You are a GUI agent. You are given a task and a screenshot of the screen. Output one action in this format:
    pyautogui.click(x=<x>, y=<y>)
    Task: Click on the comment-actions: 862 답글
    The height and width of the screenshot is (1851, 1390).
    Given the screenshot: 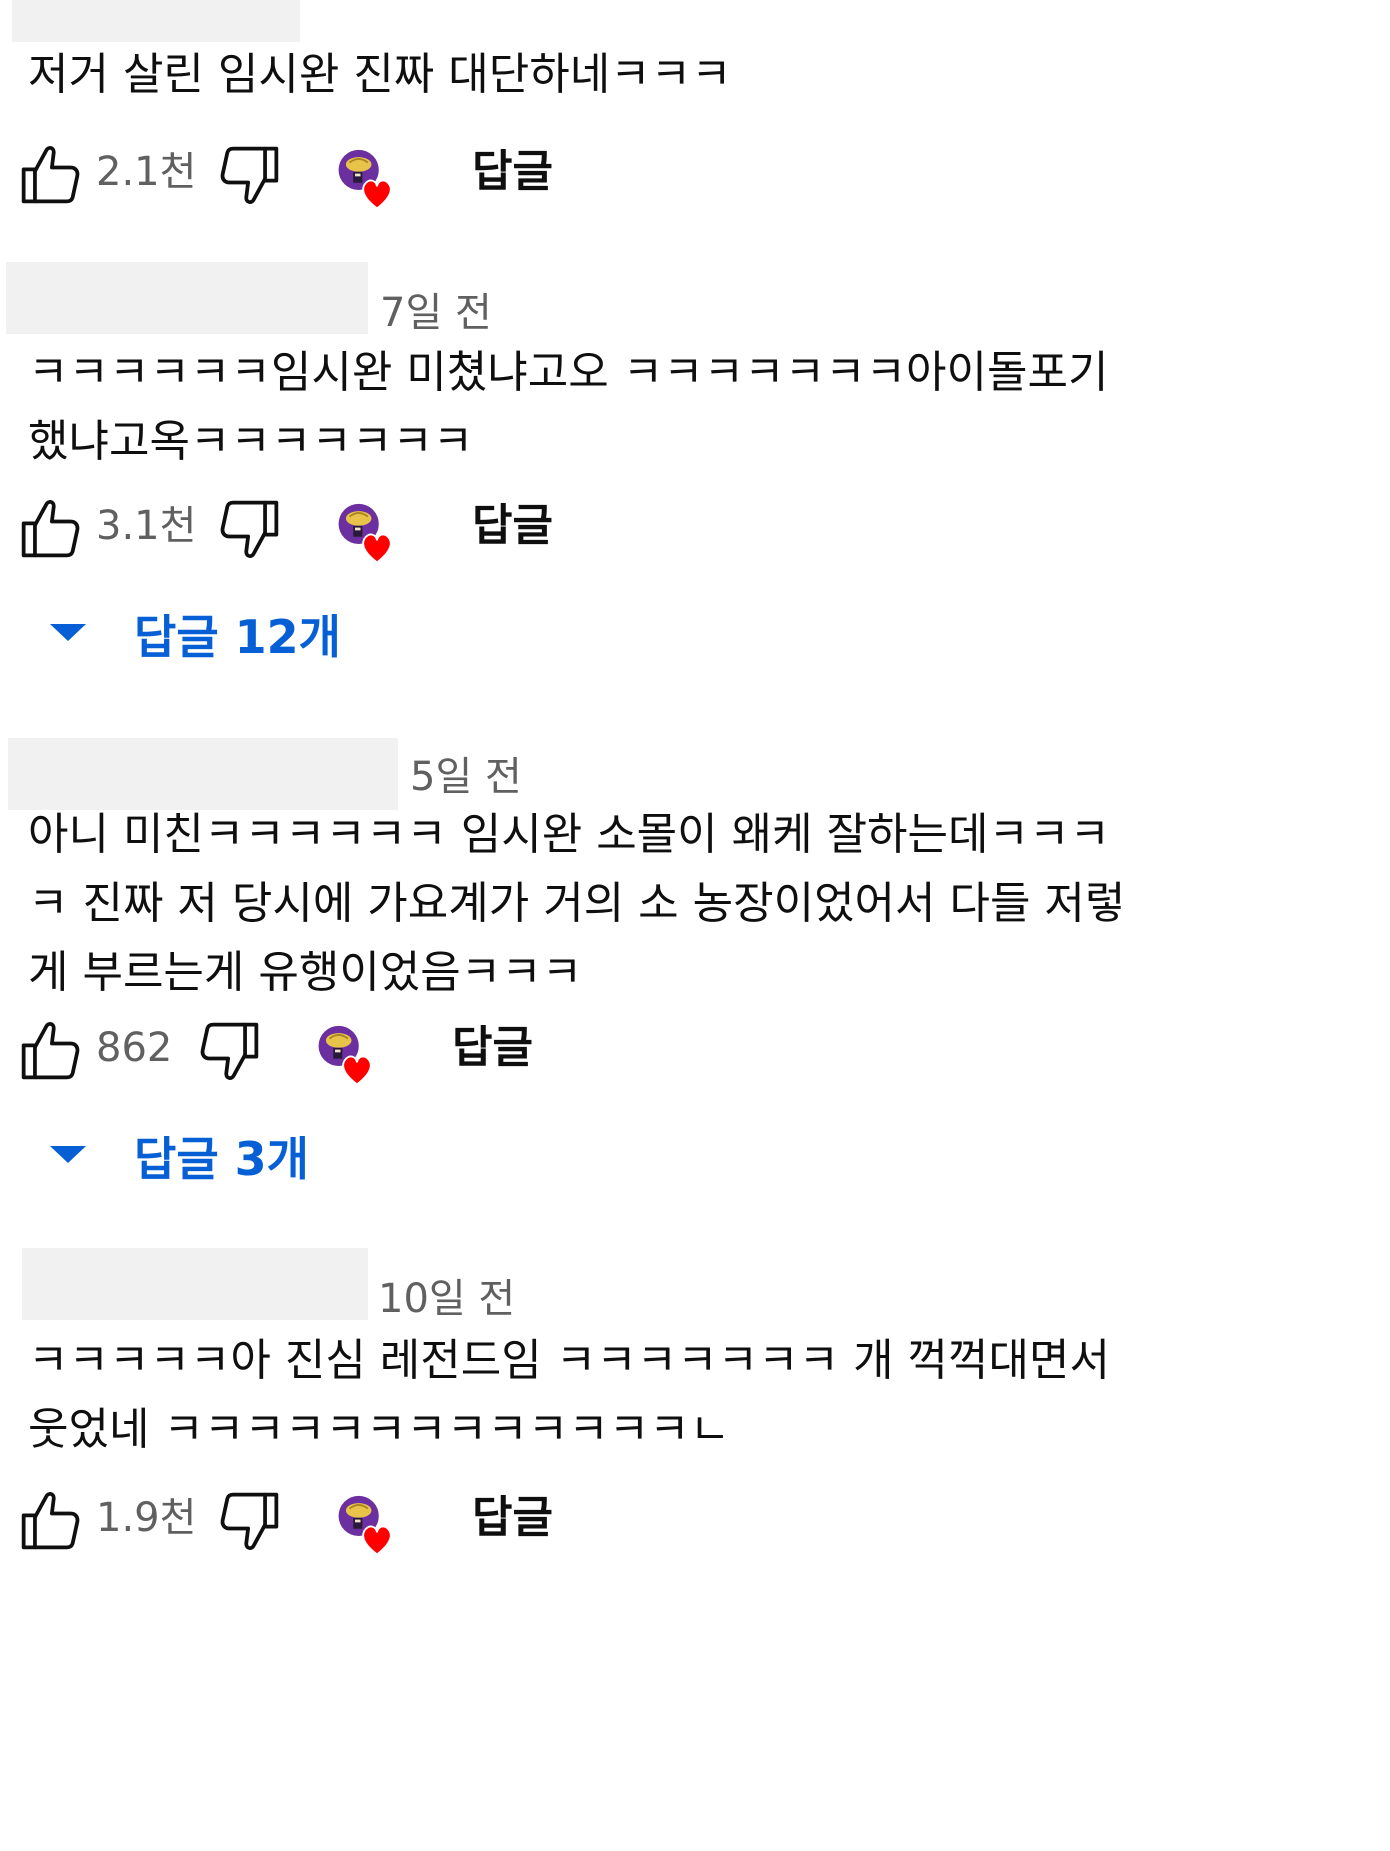 What is the action you would take?
    pyautogui.click(x=450, y=1052)
    